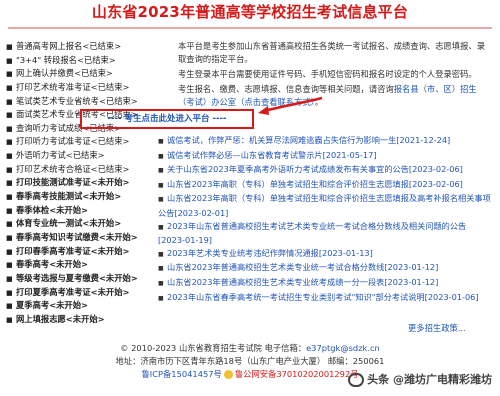 Image resolution: width=500 pixels, height=396 pixels. I want to click on sidebar-item-label: 打印艺术统考准考证<已结束>, so click(72, 87).